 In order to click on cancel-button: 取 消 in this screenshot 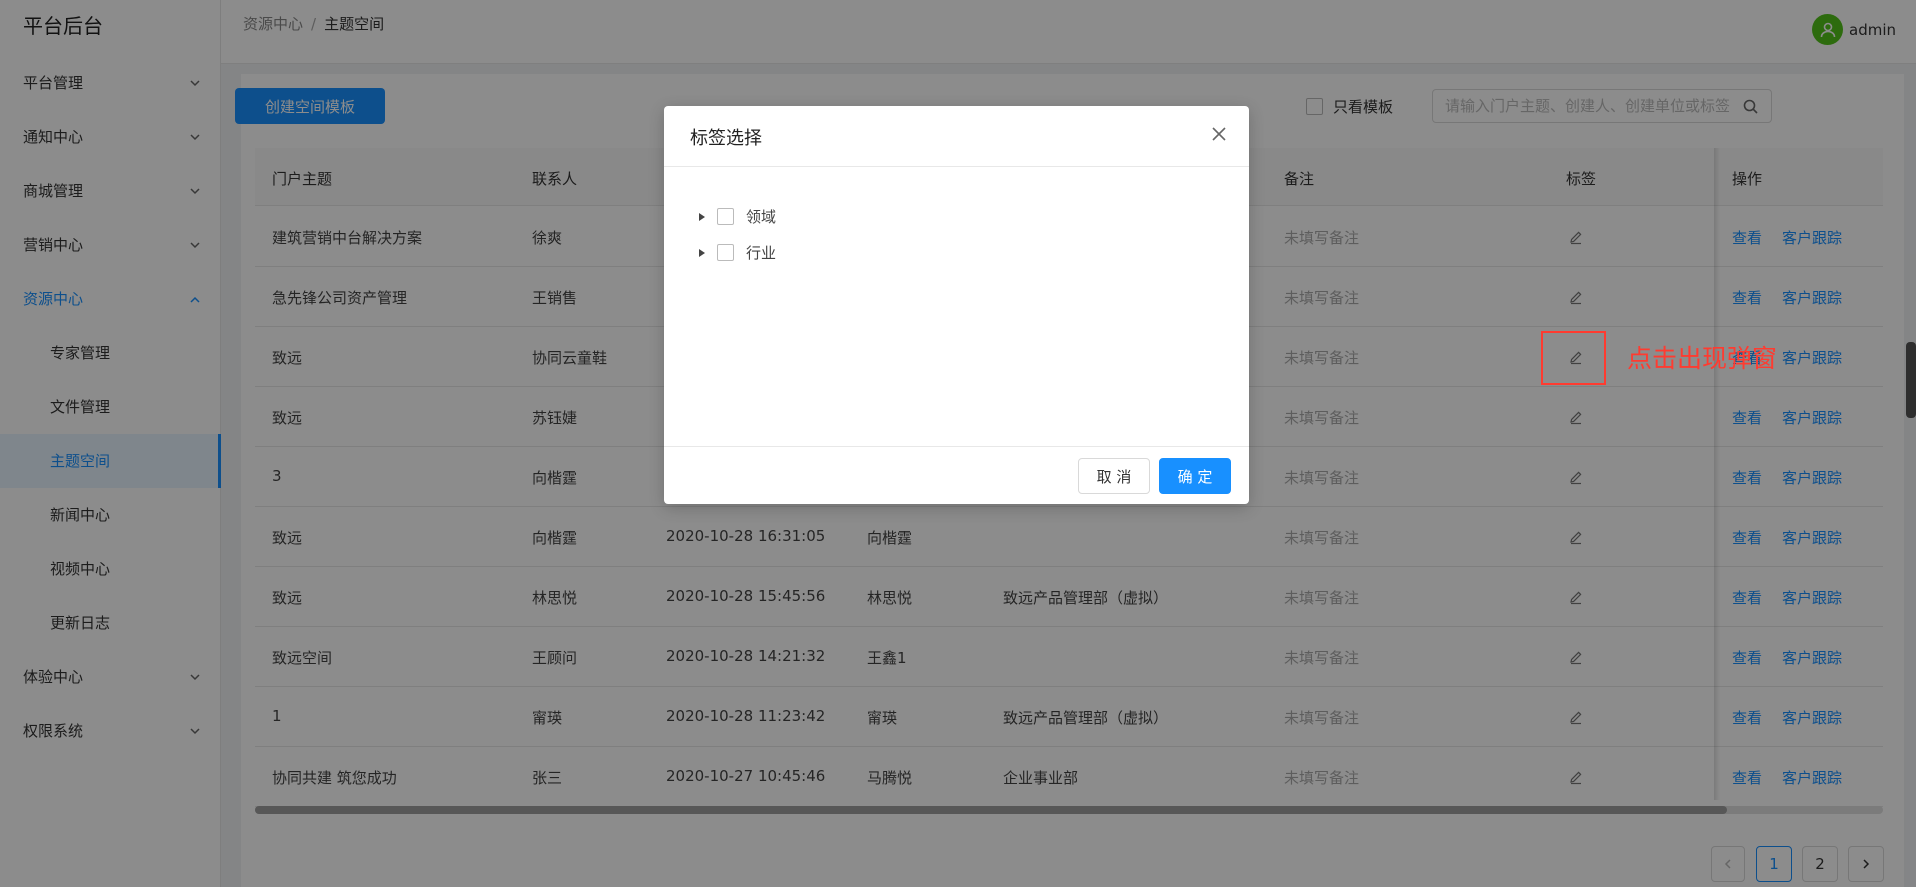, I will do `click(1114, 476)`.